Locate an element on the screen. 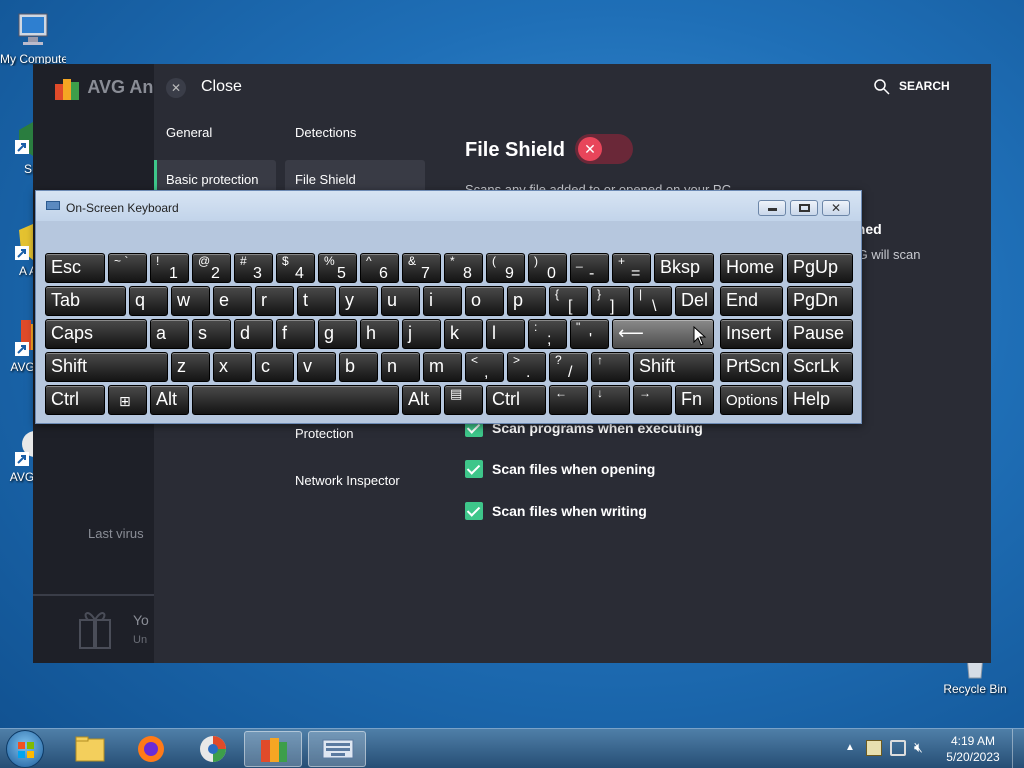 Image resolution: width=1024 pixels, height=768 pixels. key-x: x is located at coordinates (232, 367).